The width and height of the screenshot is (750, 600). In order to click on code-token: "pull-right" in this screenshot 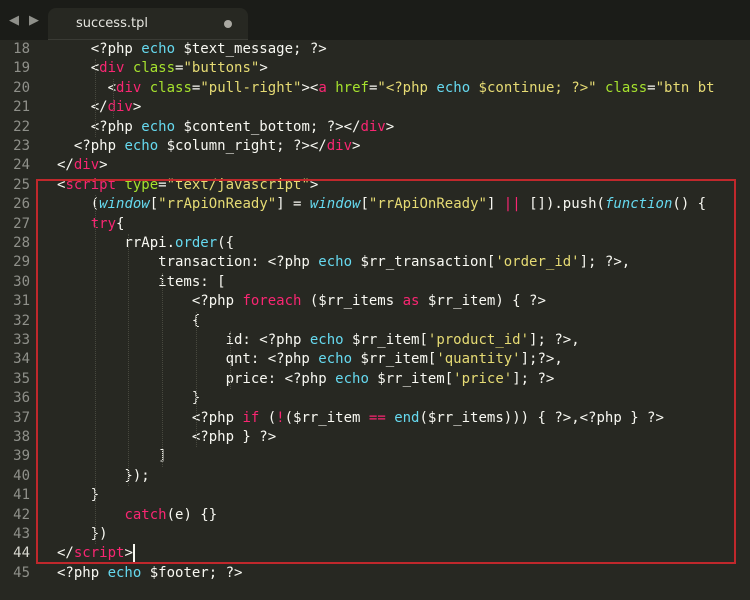, I will do `click(251, 87)`.